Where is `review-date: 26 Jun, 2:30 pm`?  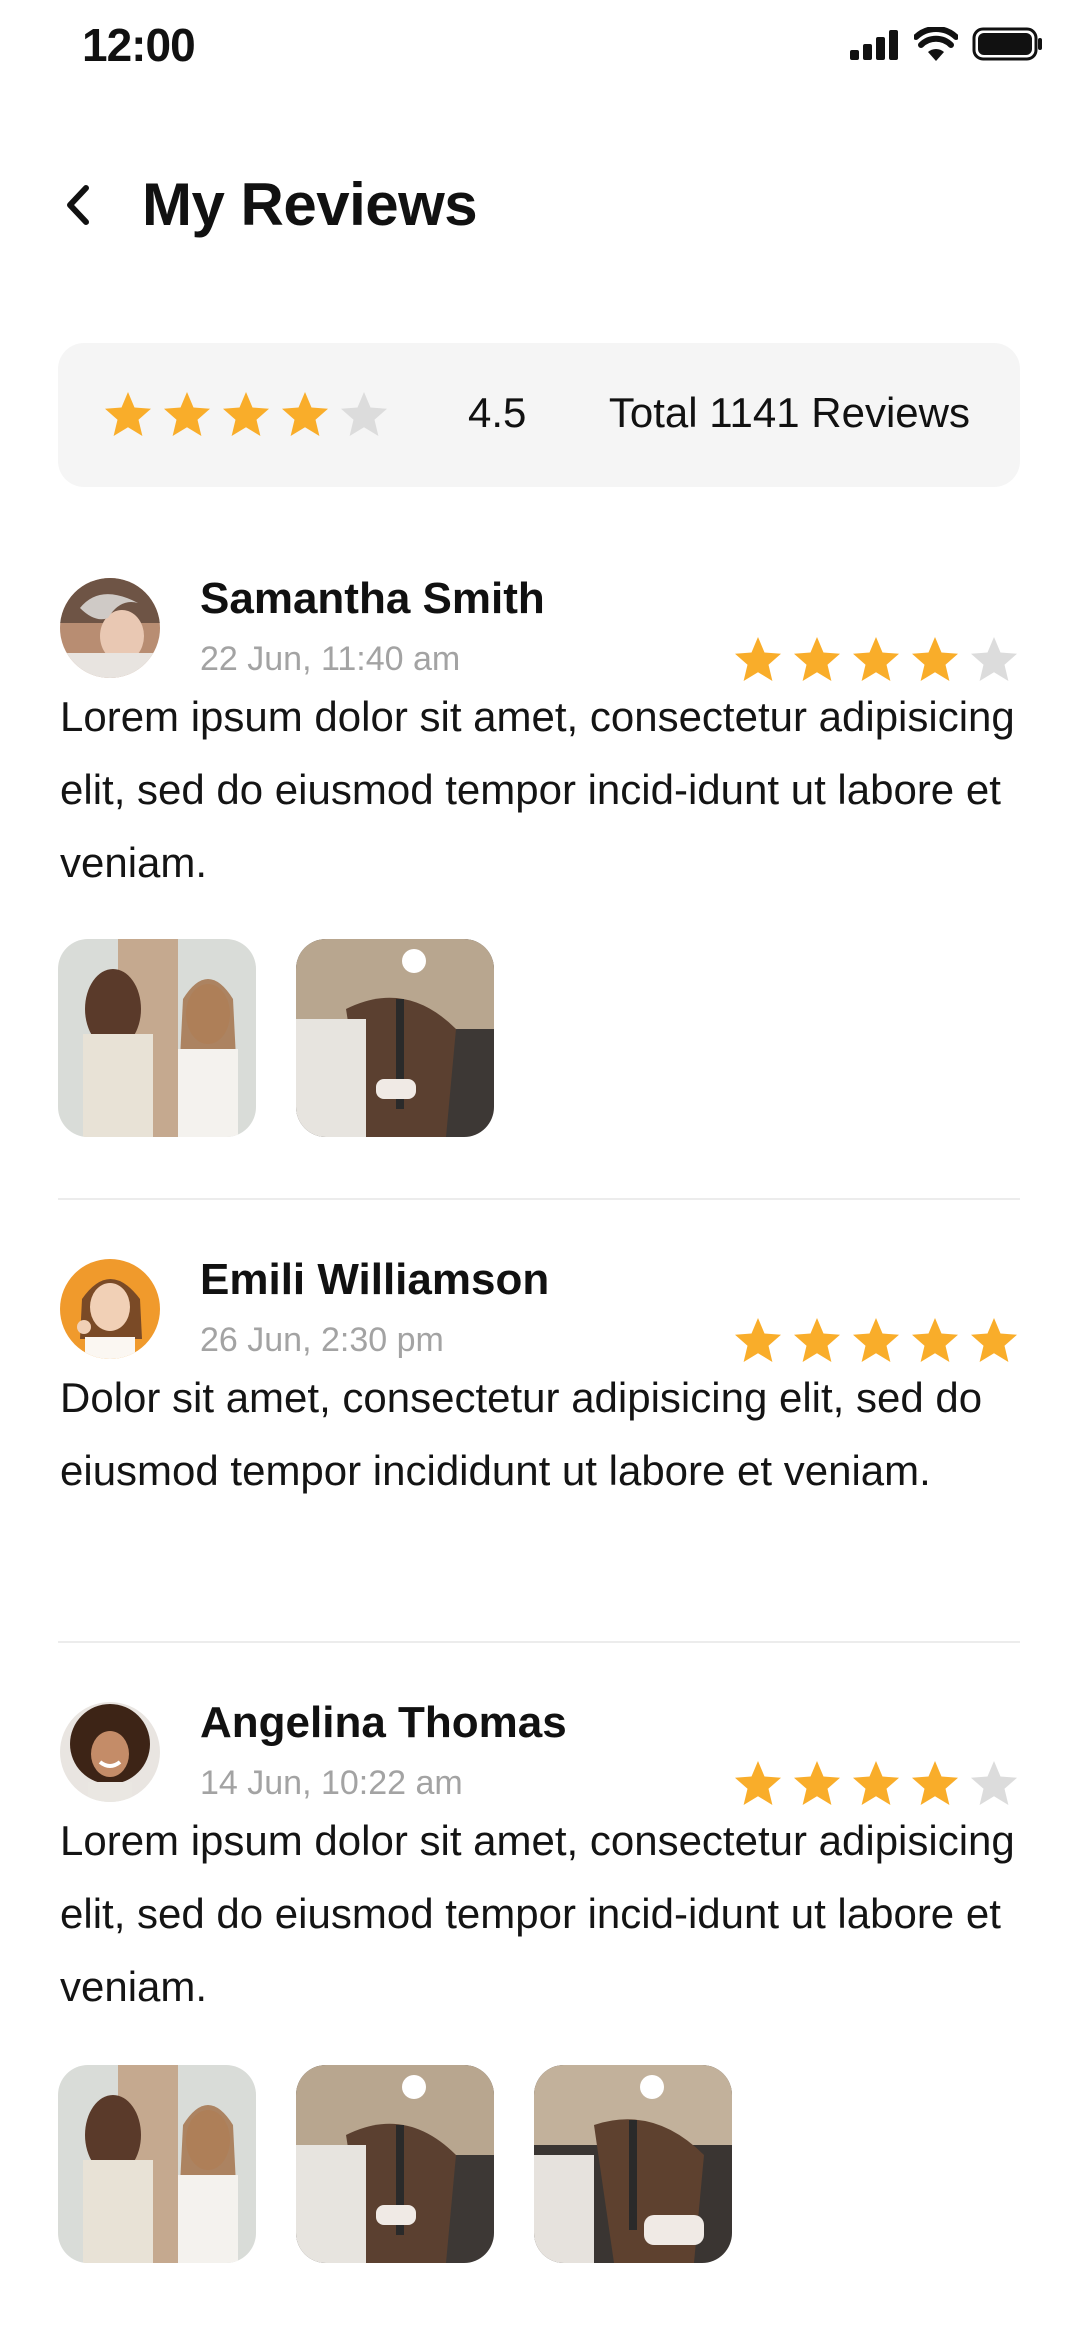 review-date: 26 Jun, 2:30 pm is located at coordinates (322, 1340).